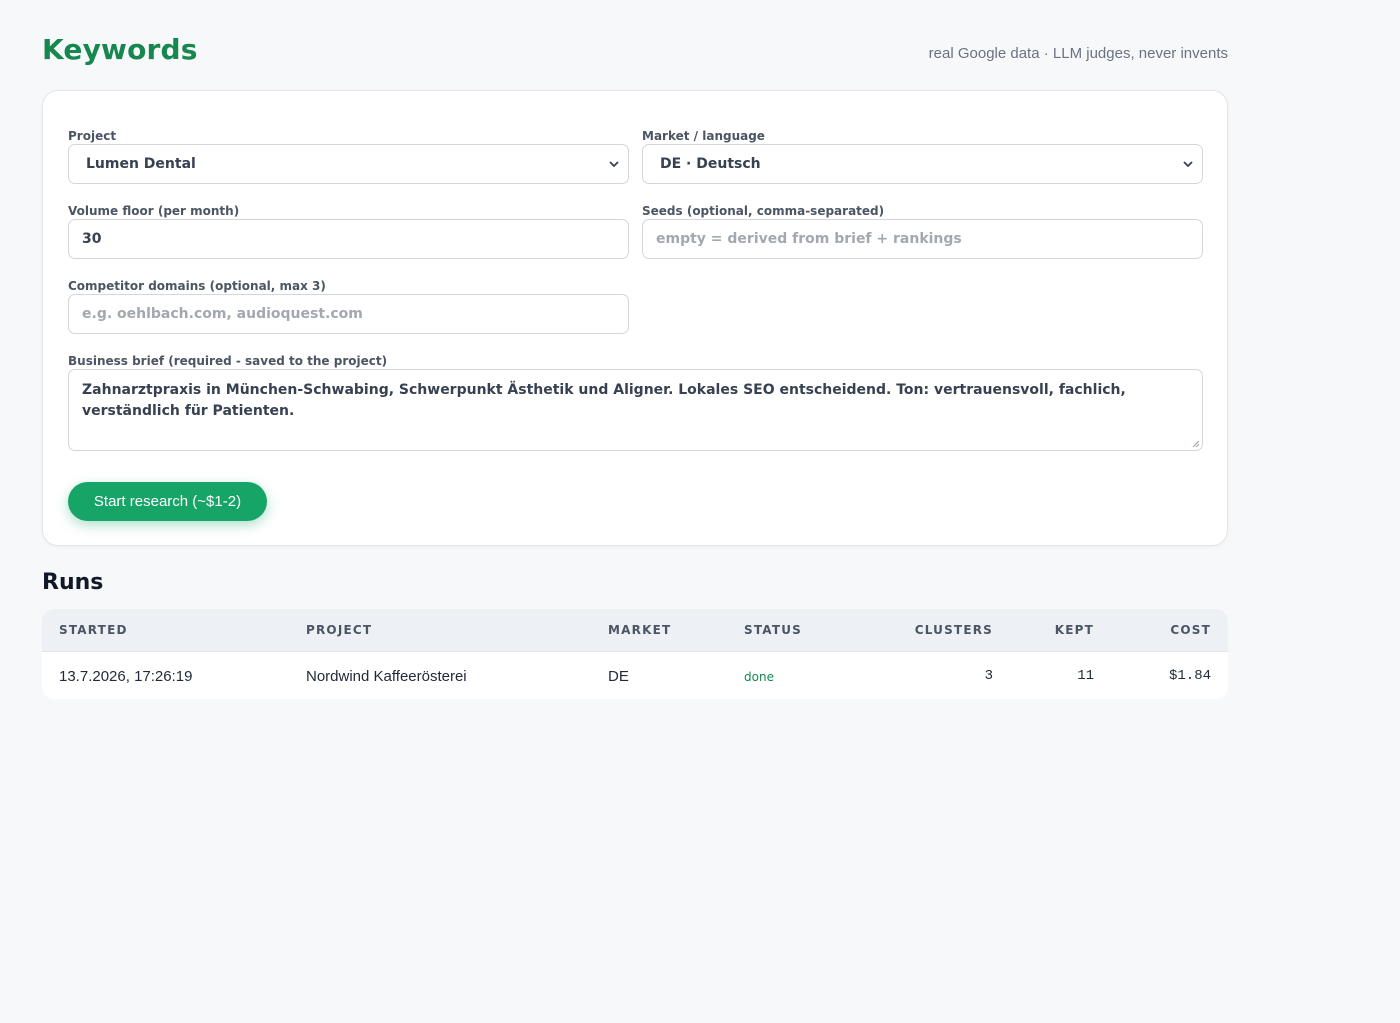 This screenshot has height=1023, width=1400. I want to click on page-title: Keywords, so click(120, 49).